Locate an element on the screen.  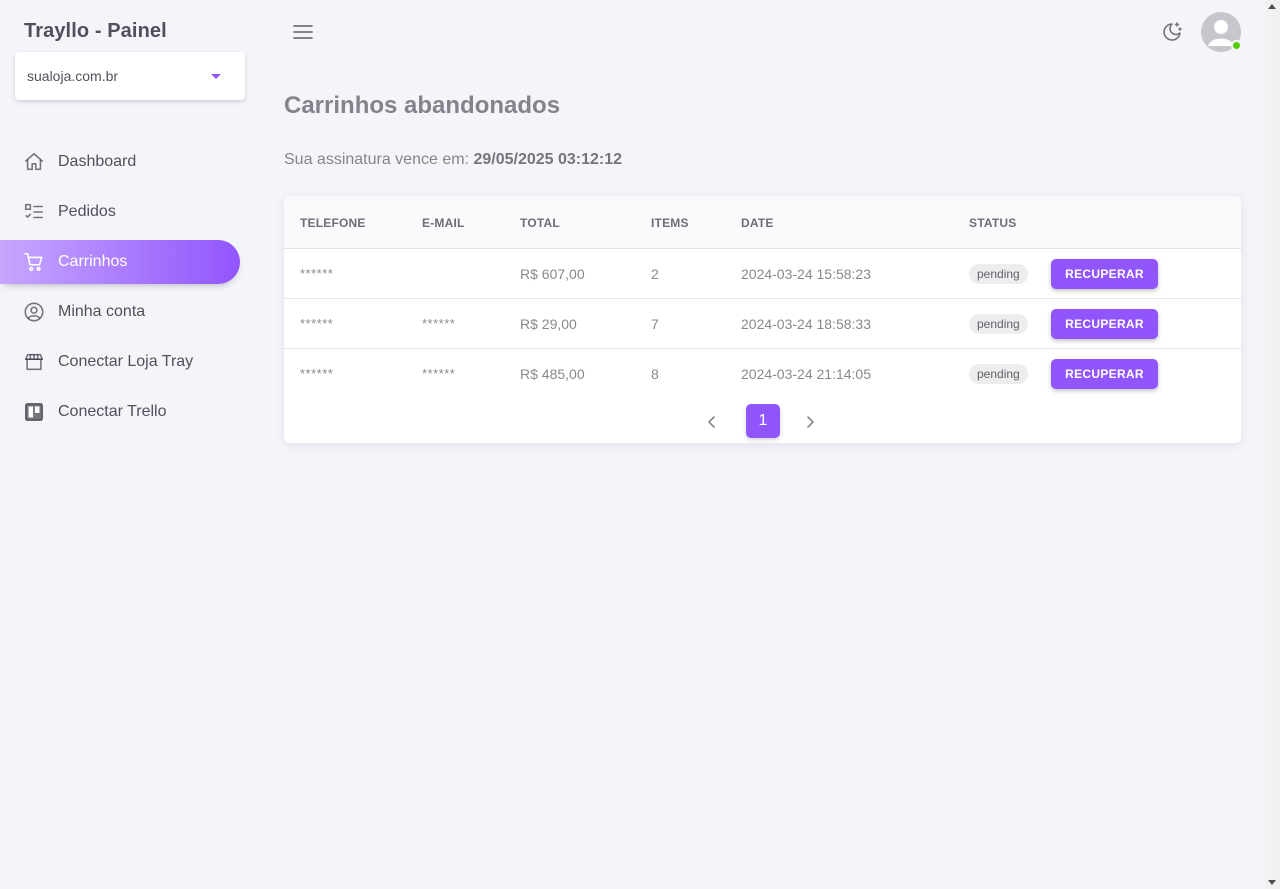
sidebar-item-dashboard: Dashboard is located at coordinates (120, 162).